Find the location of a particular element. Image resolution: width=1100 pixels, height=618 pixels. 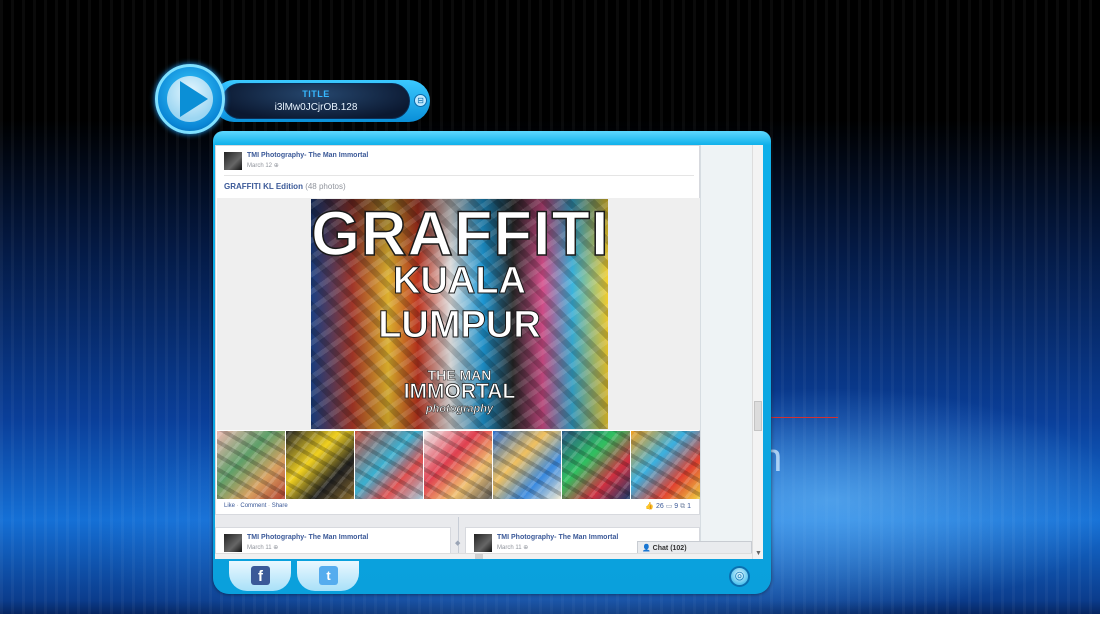

title-options-button: ⊟ is located at coordinates (420, 100).